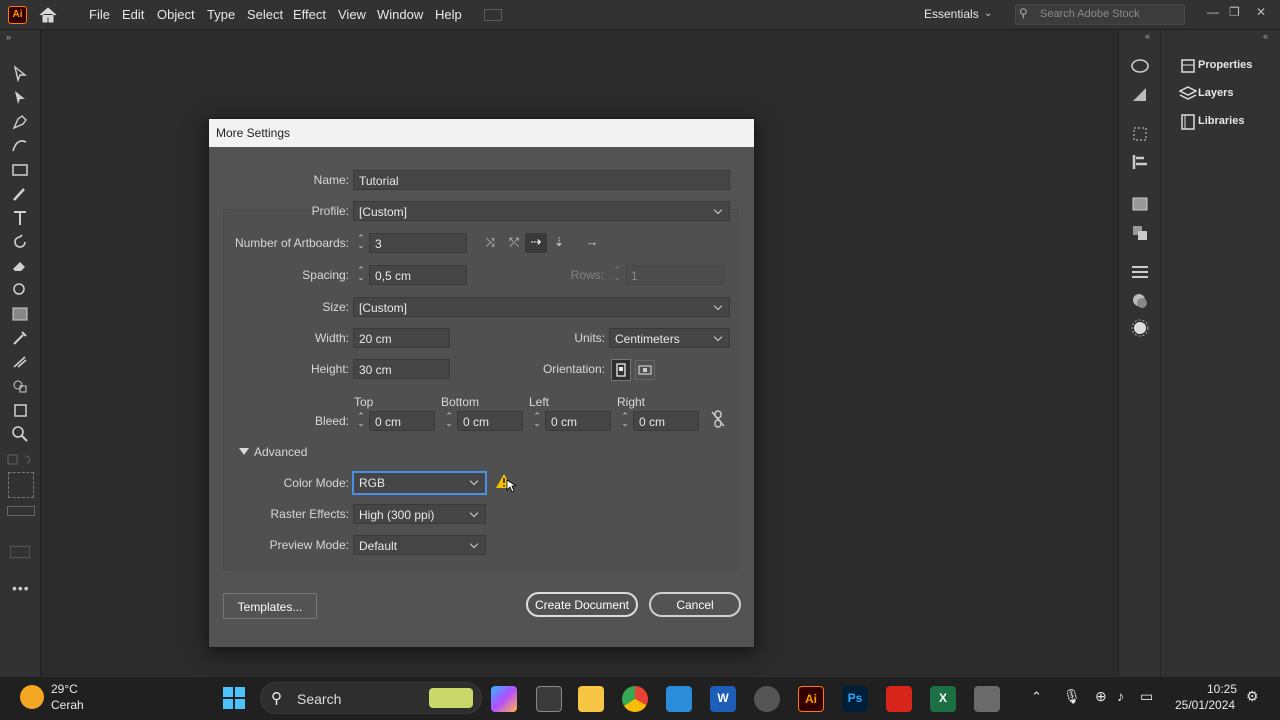  I want to click on bleed-bottom-stepper: ⌃ ⌄, so click(449, 420).